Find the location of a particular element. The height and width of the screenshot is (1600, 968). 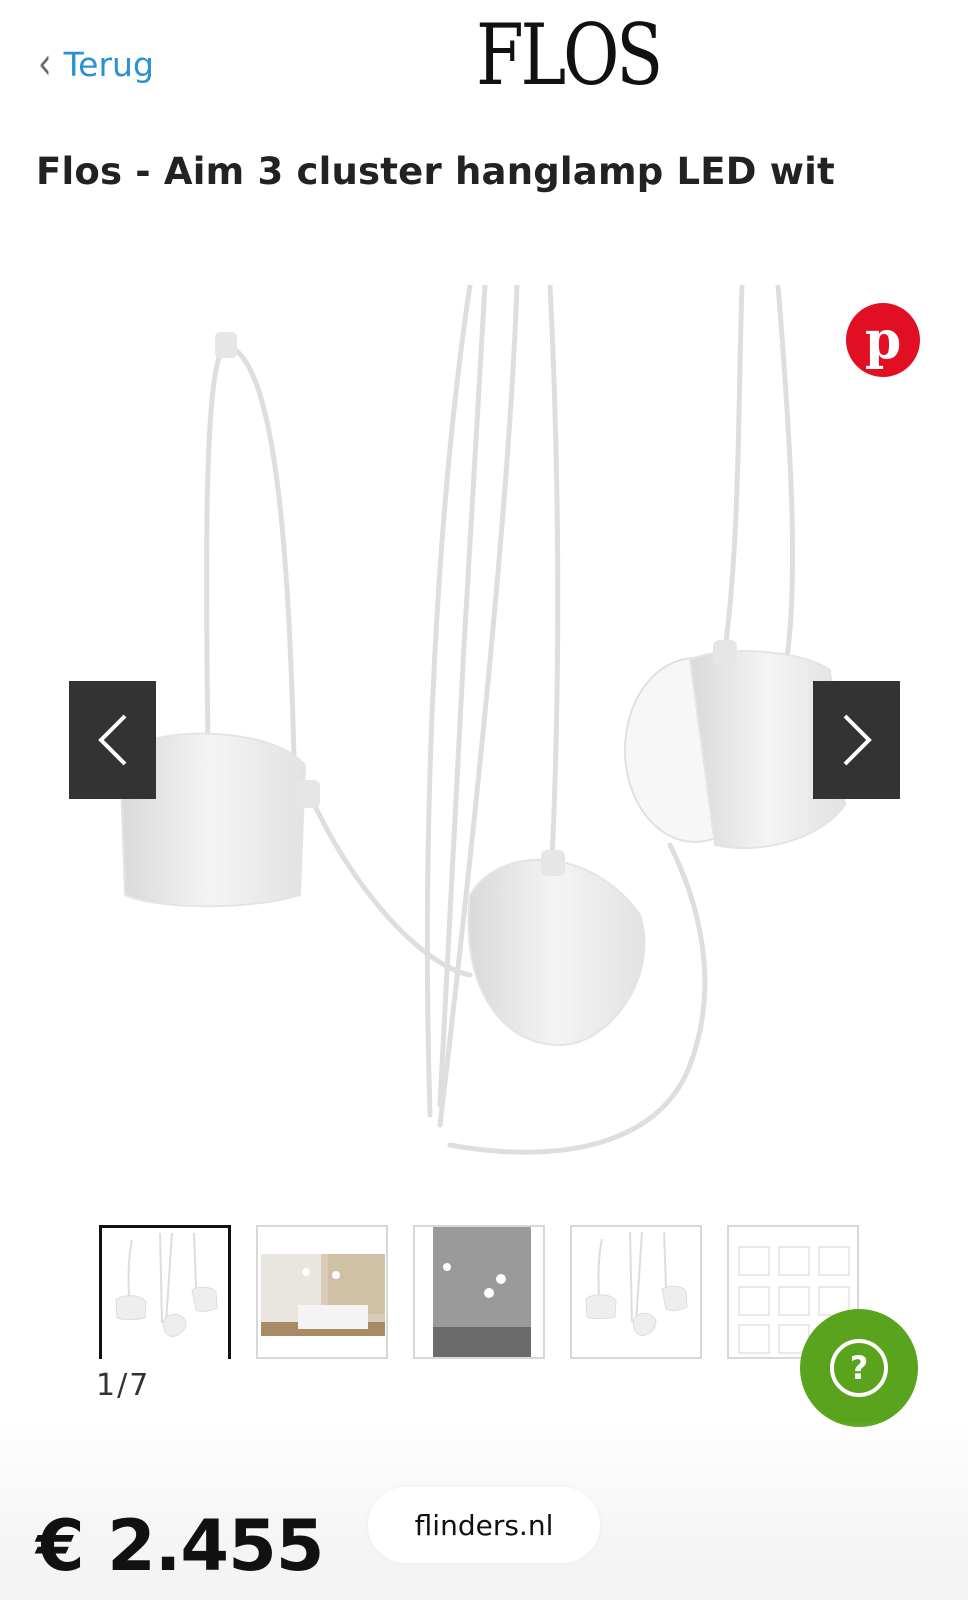

question-icon: ? is located at coordinates (859, 1368).